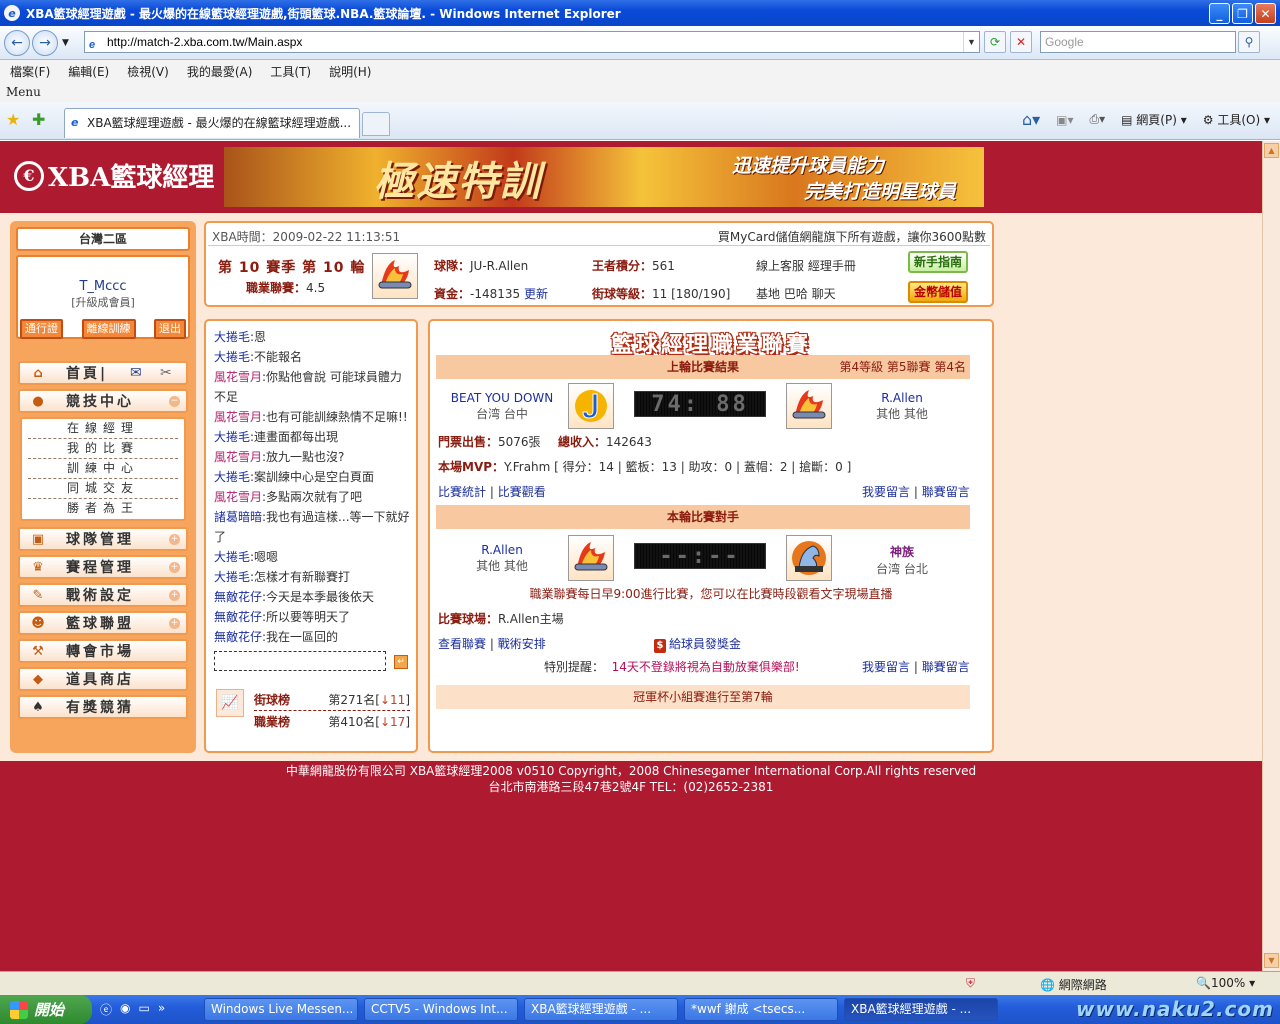 This screenshot has height=1024, width=1280. Describe the element at coordinates (1271, 556) in the screenshot. I see `page-scrollbar: ▲ ▼` at that location.